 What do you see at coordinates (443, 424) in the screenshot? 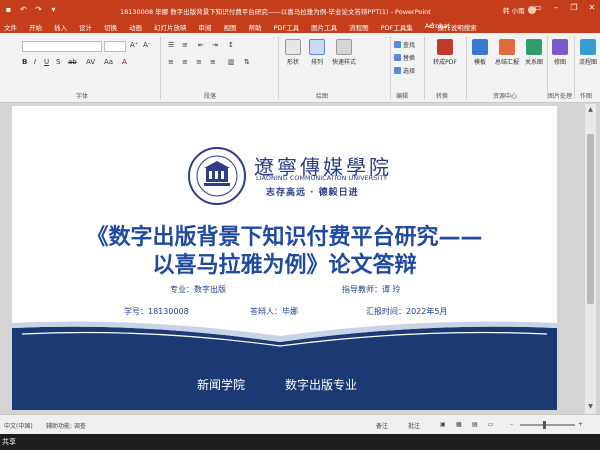
I see `normal-view-icon: ▣` at bounding box center [443, 424].